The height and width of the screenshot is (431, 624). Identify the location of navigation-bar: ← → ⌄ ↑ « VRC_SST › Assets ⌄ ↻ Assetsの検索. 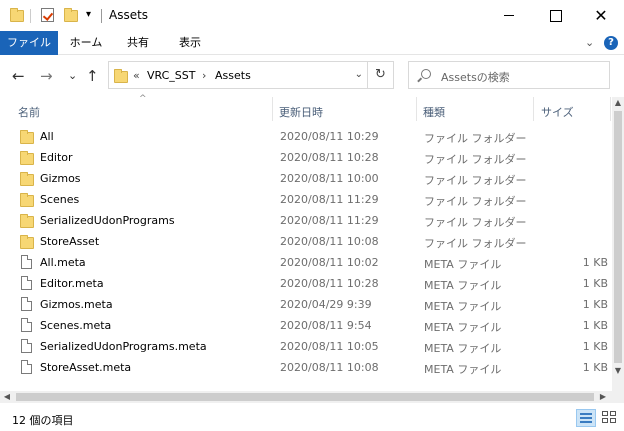
(312, 76).